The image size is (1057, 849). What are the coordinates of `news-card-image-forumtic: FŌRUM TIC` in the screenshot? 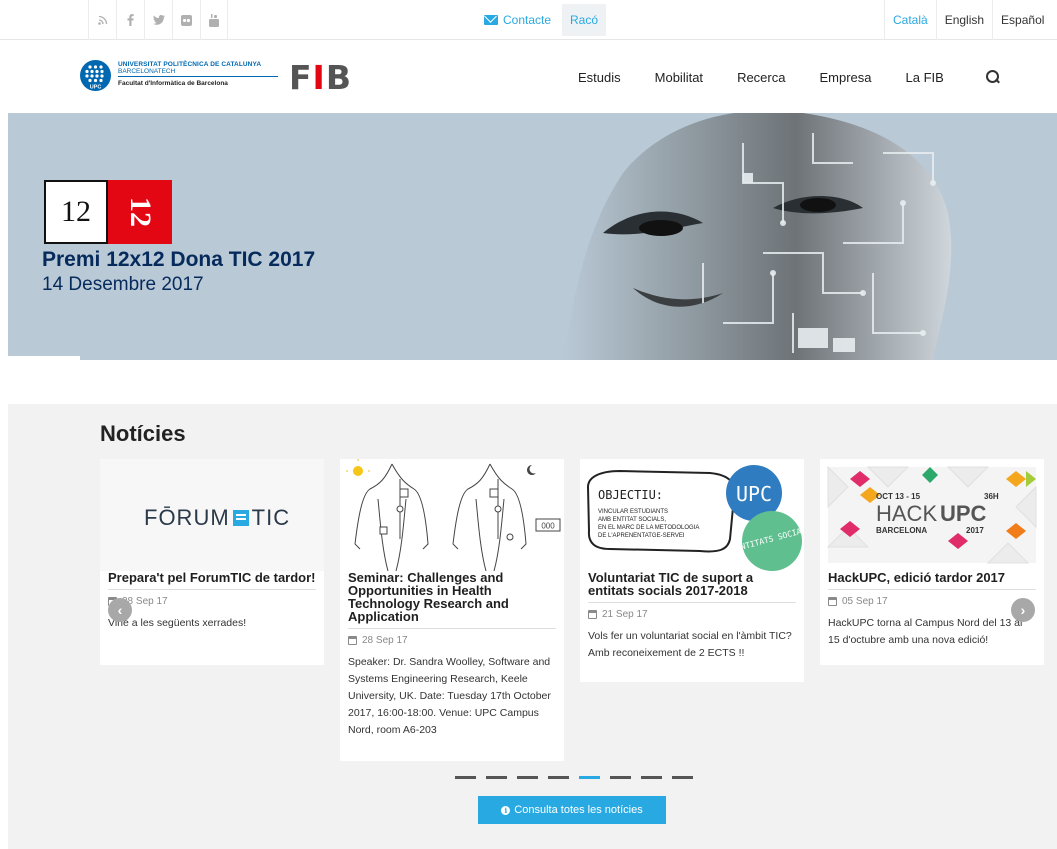 It's located at (212, 515).